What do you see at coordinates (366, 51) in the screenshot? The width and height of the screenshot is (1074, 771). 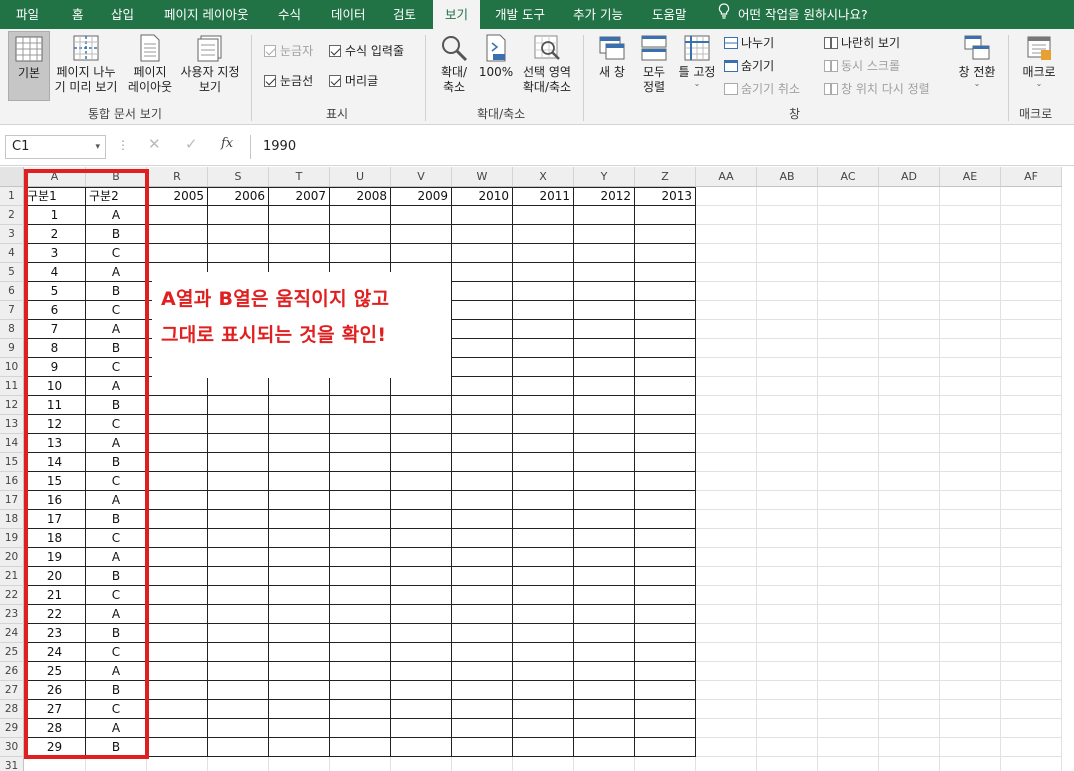 I see `formula-bar-checkbox: 수식 입력줄` at bounding box center [366, 51].